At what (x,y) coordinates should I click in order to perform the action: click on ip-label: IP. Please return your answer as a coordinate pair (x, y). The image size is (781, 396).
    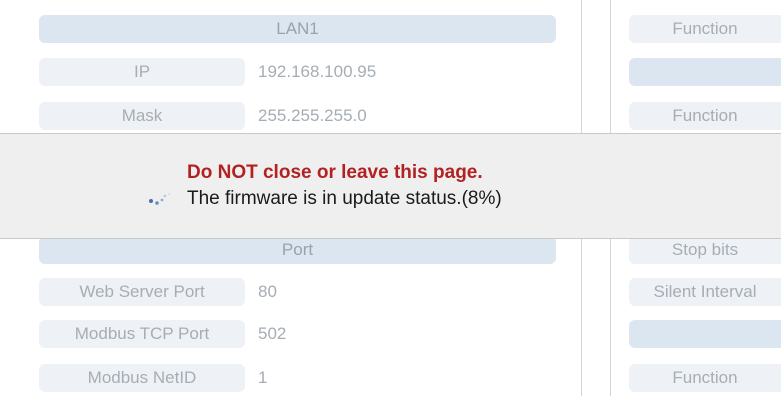
    Looking at the image, I should click on (142, 72).